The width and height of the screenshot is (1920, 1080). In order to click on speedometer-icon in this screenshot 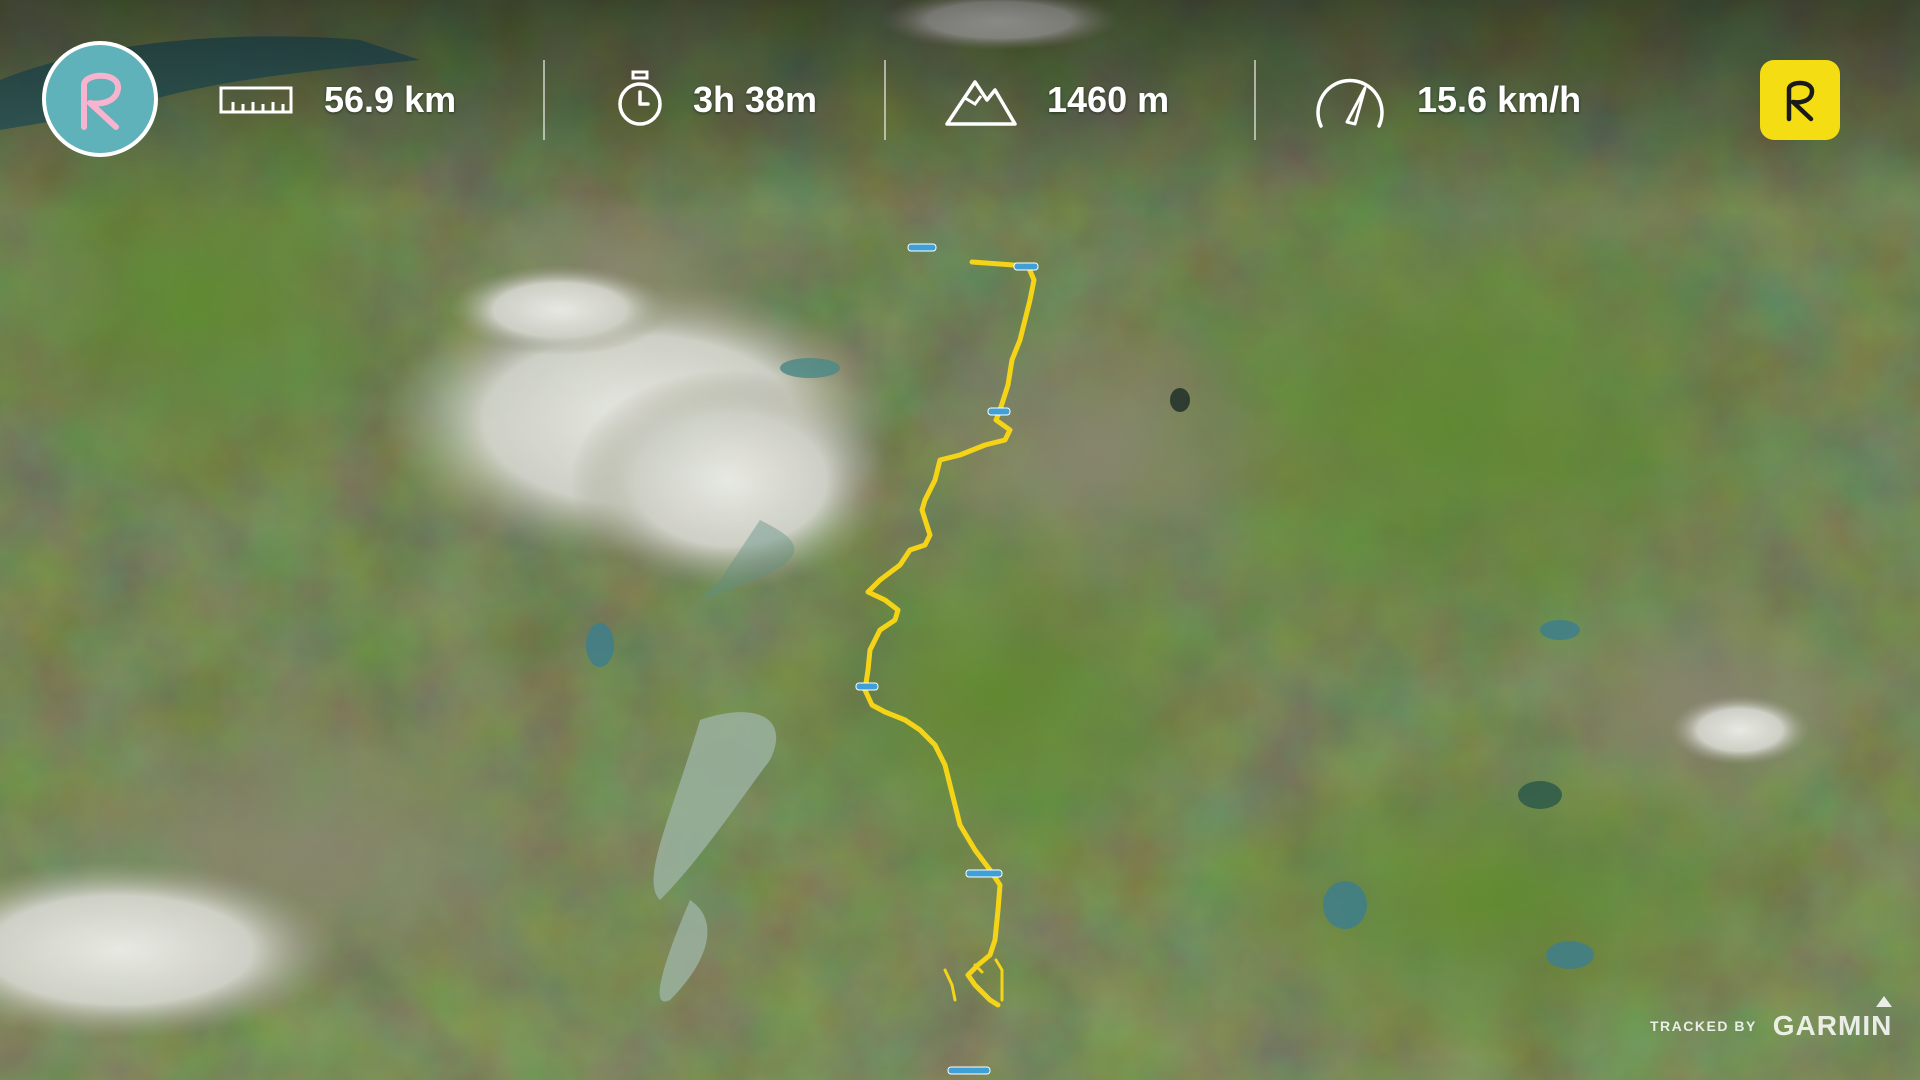, I will do `click(1350, 104)`.